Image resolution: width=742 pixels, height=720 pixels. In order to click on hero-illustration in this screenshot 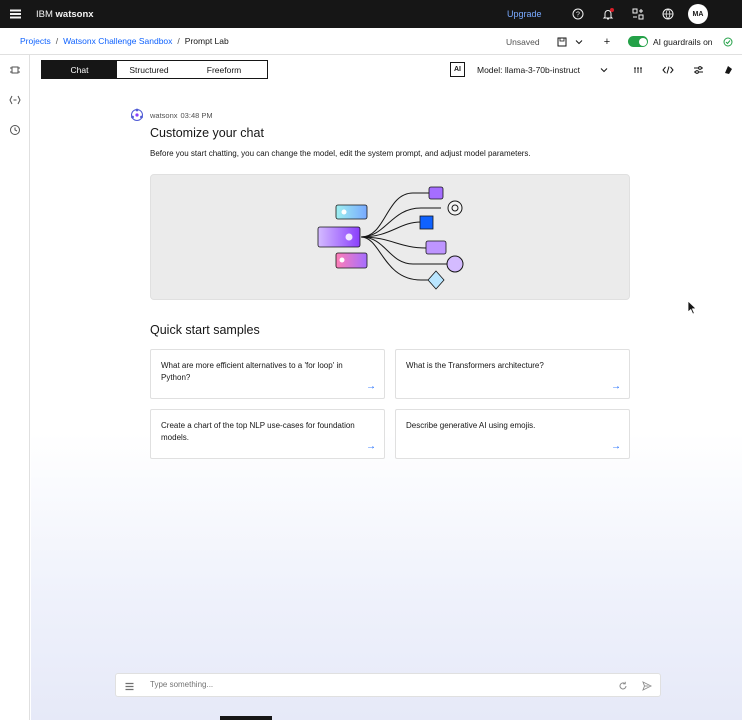, I will do `click(390, 237)`.